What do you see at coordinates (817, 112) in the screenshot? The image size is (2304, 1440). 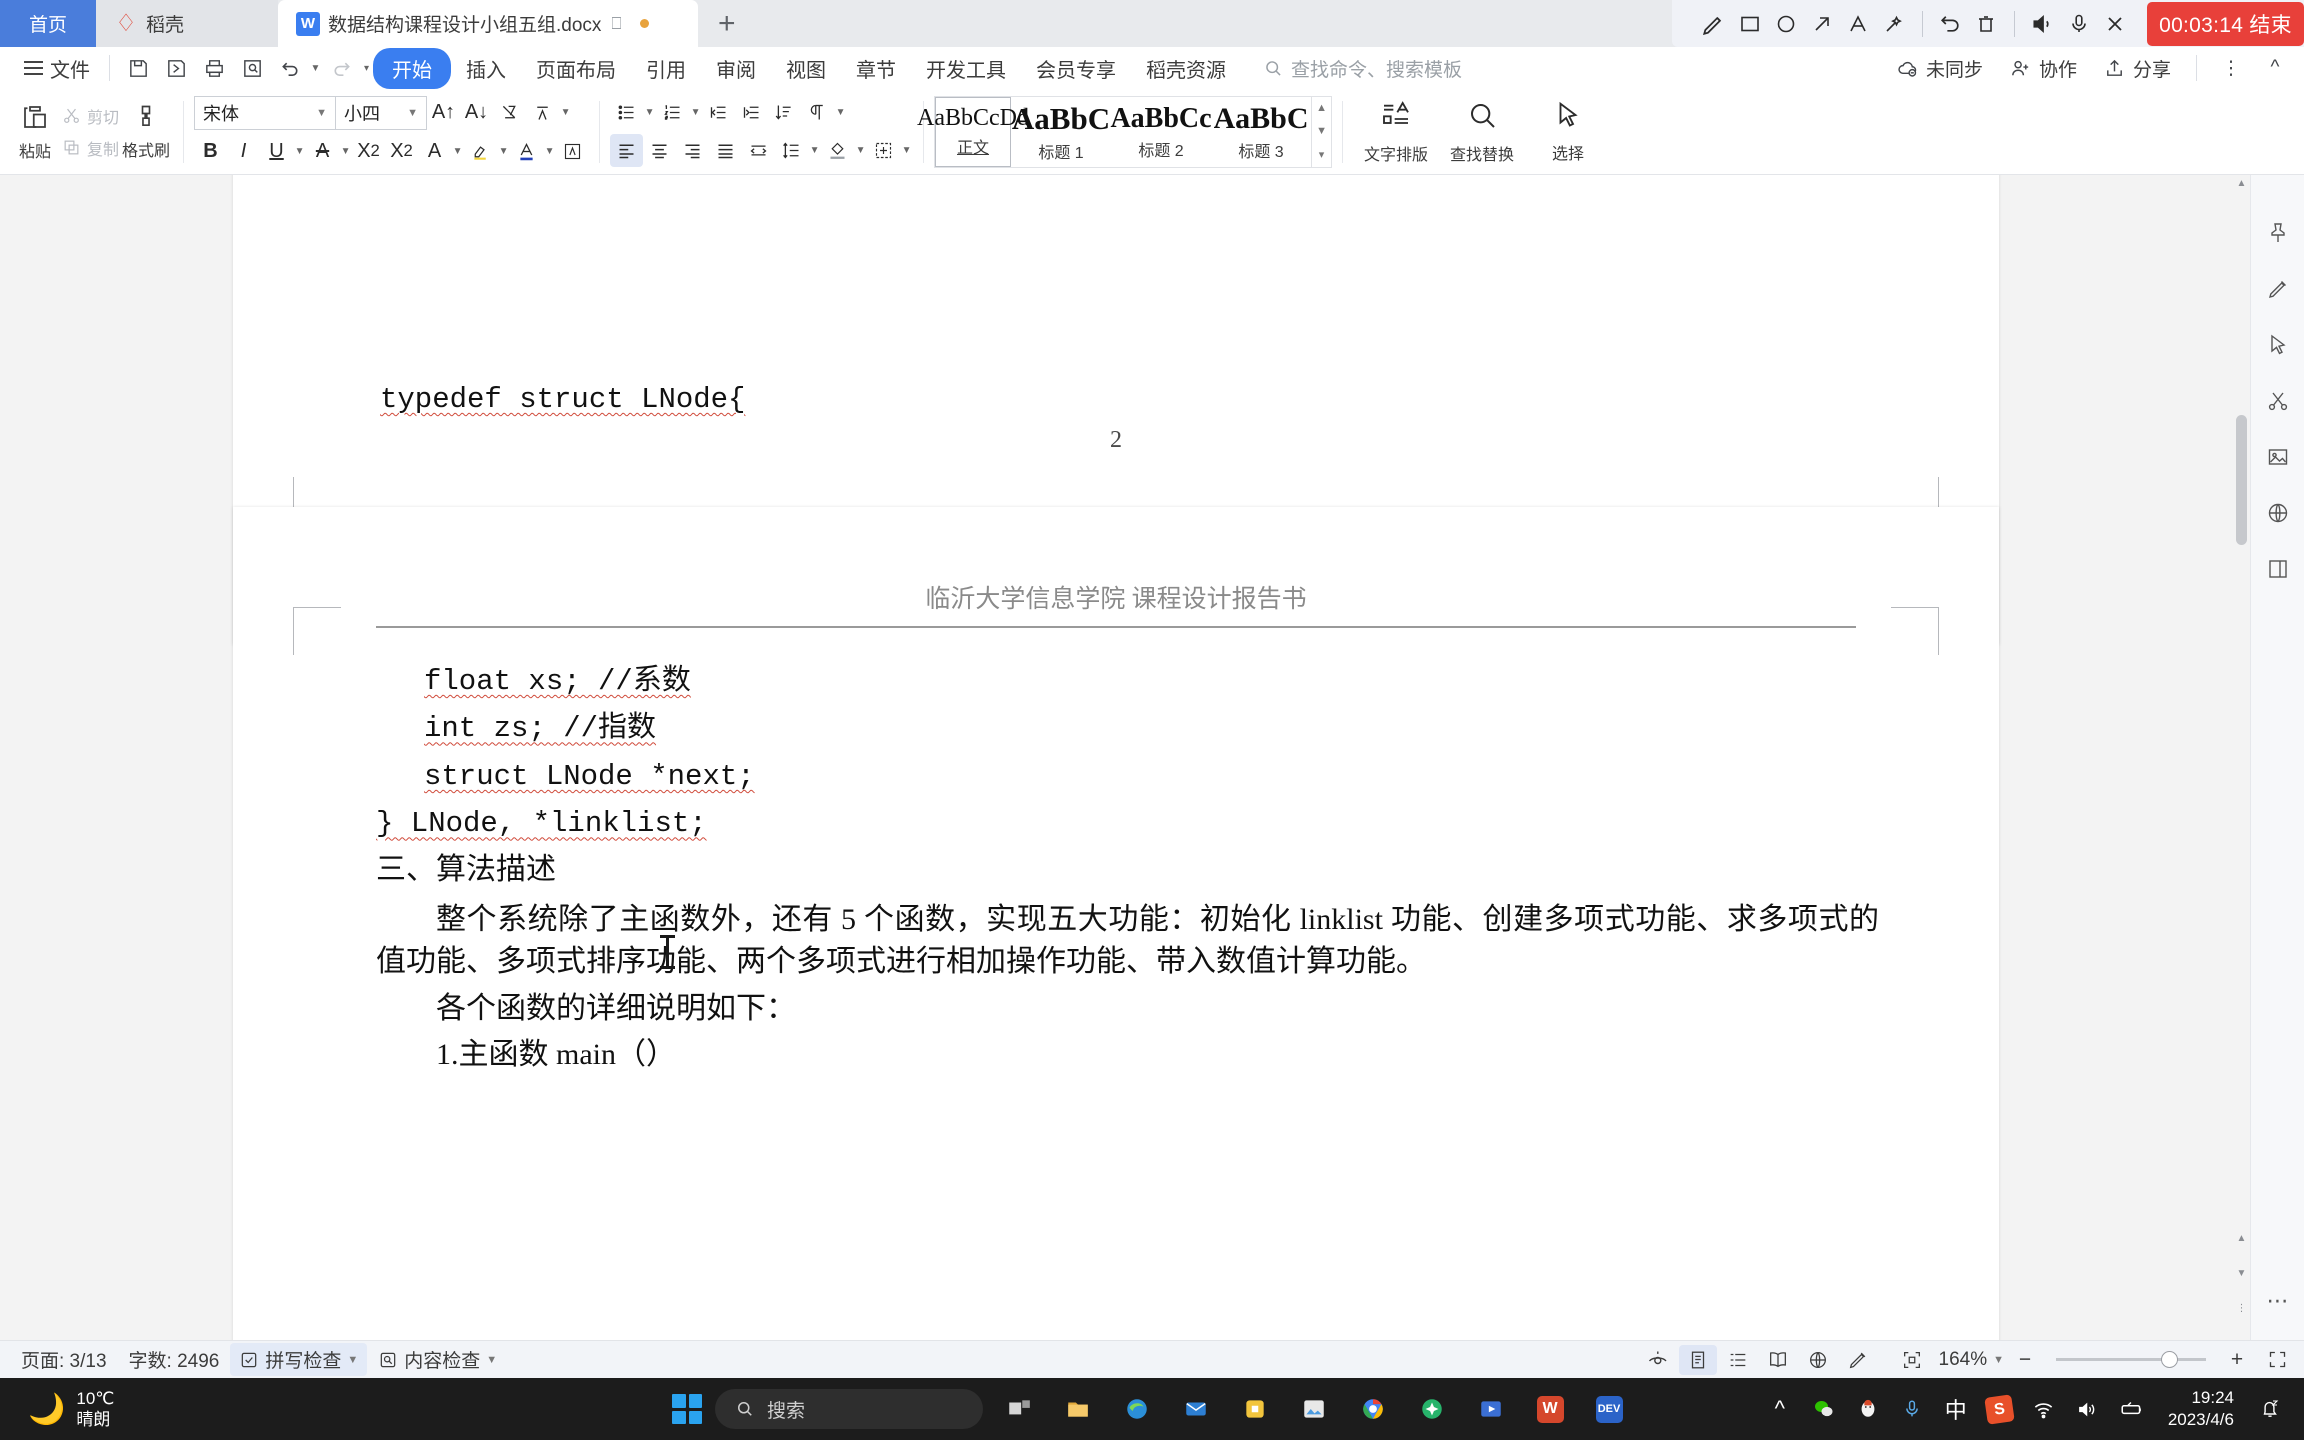 I see `show-marks-button` at bounding box center [817, 112].